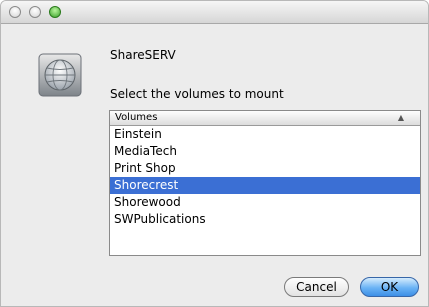  Describe the element at coordinates (265, 185) in the screenshot. I see `volume-item: Shorecrest` at that location.